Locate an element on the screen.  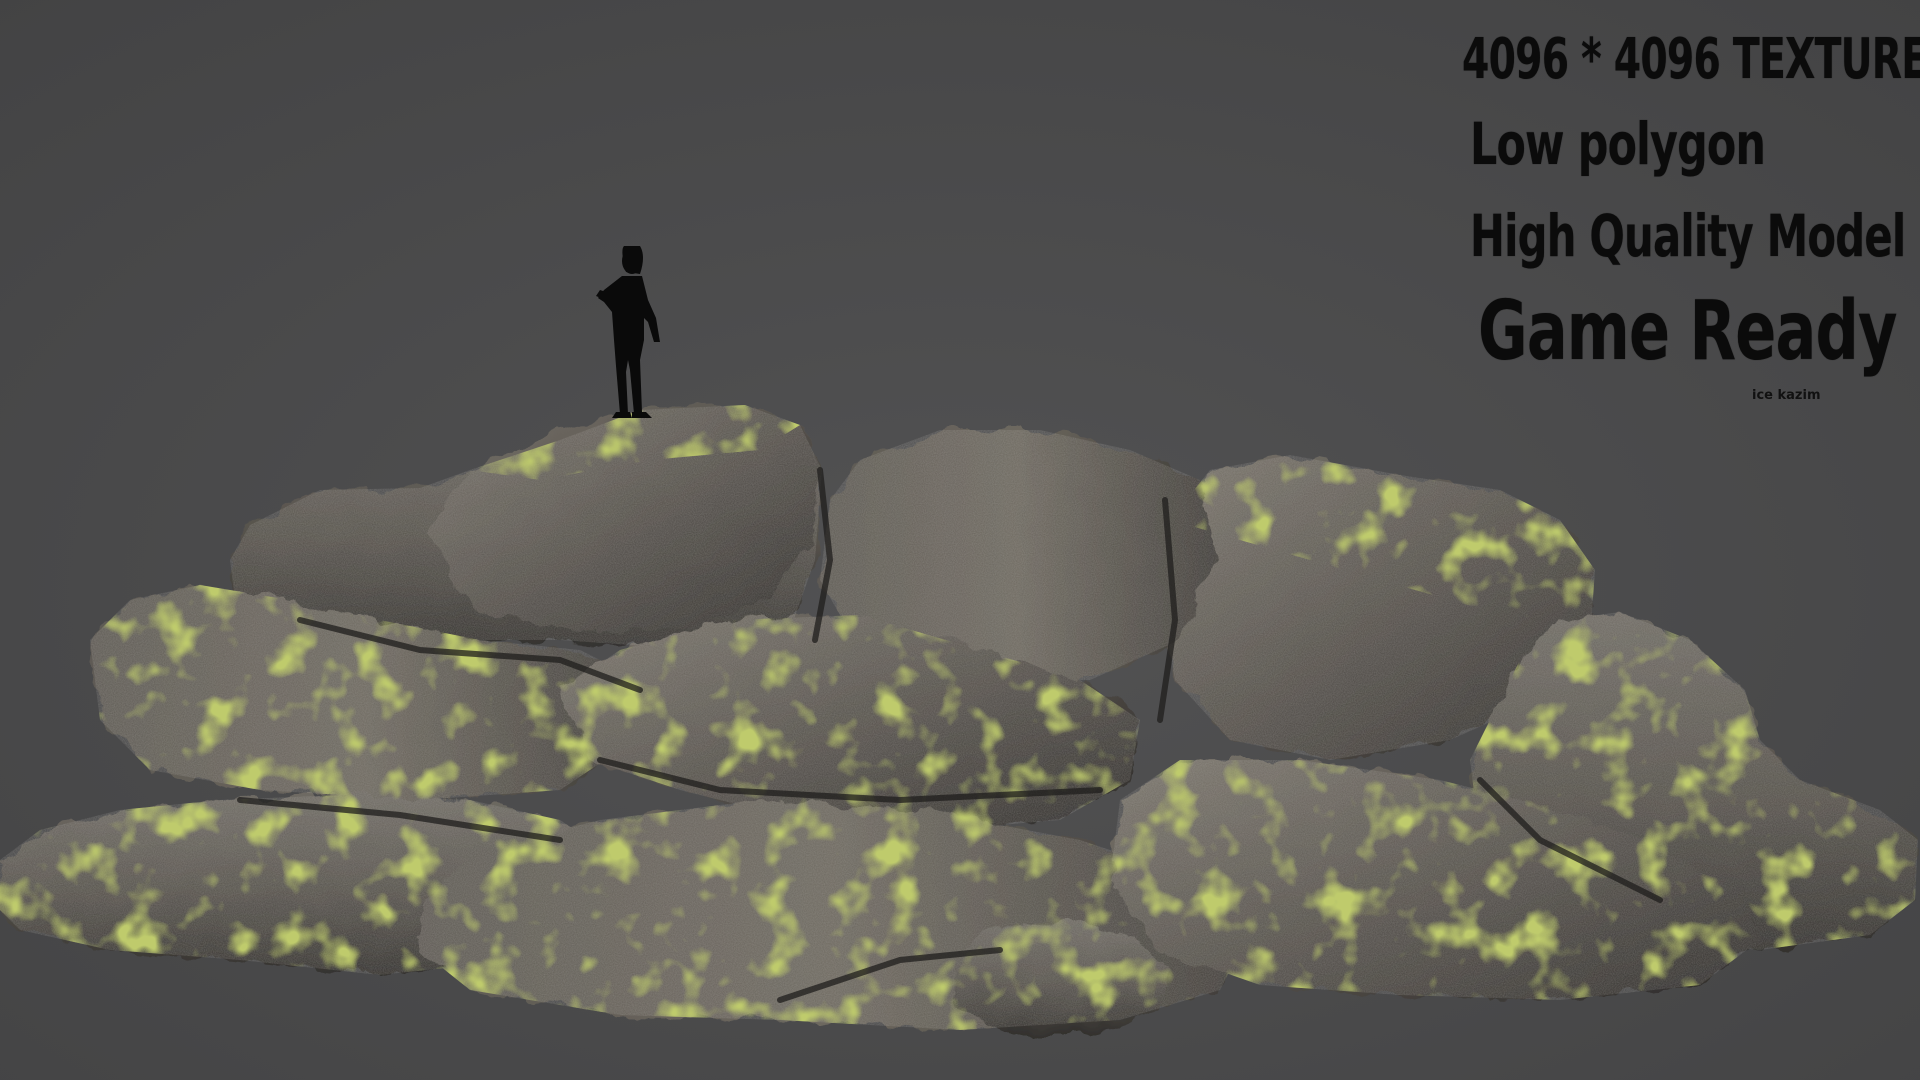
author-credit: ice kazim is located at coordinates (1786, 395).